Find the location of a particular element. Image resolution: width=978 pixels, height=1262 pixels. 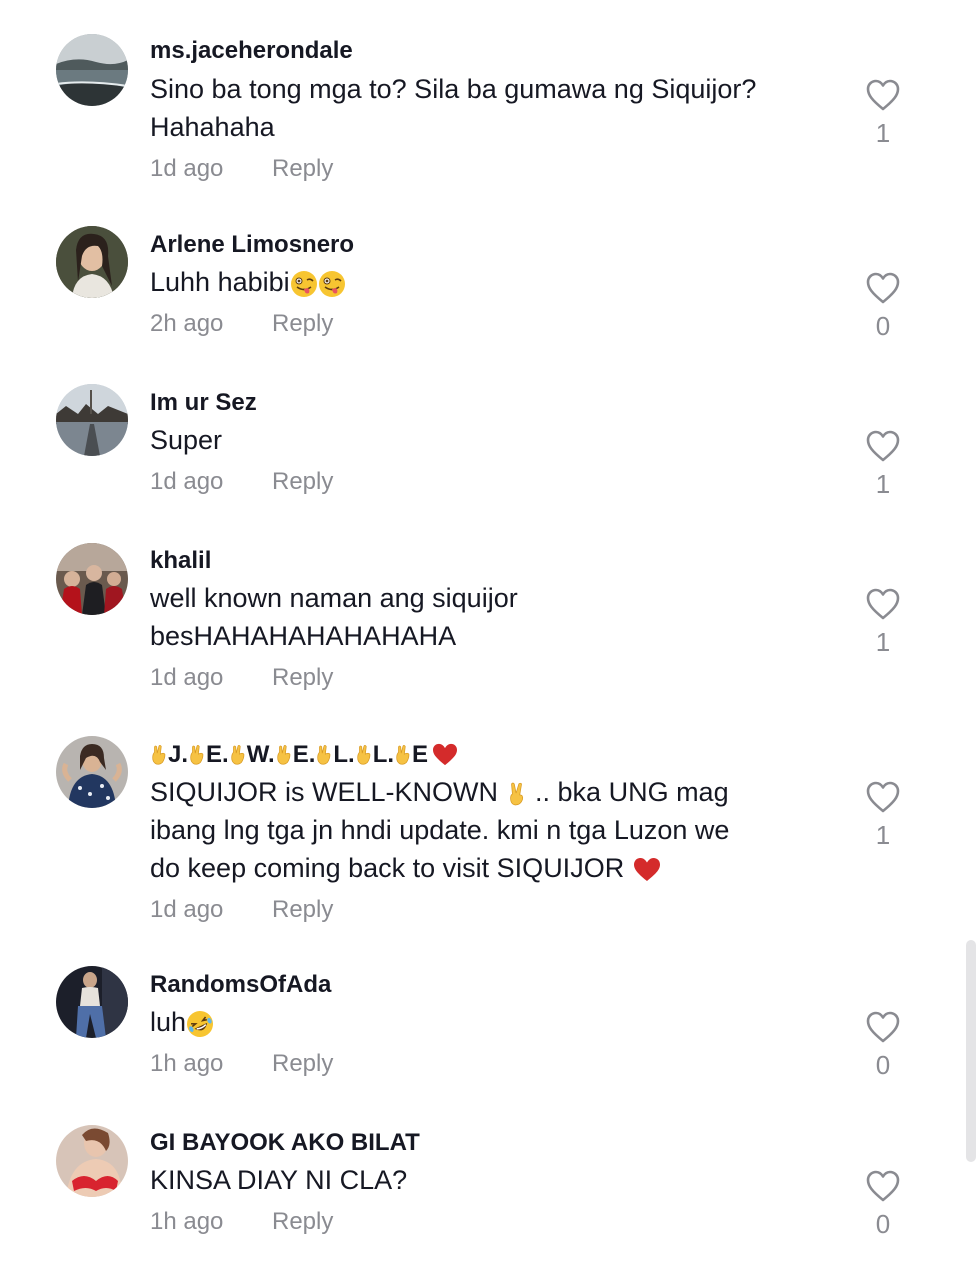

comment-text-segment: SIQUIJOR is WELL-KNOWN is located at coordinates (328, 792).